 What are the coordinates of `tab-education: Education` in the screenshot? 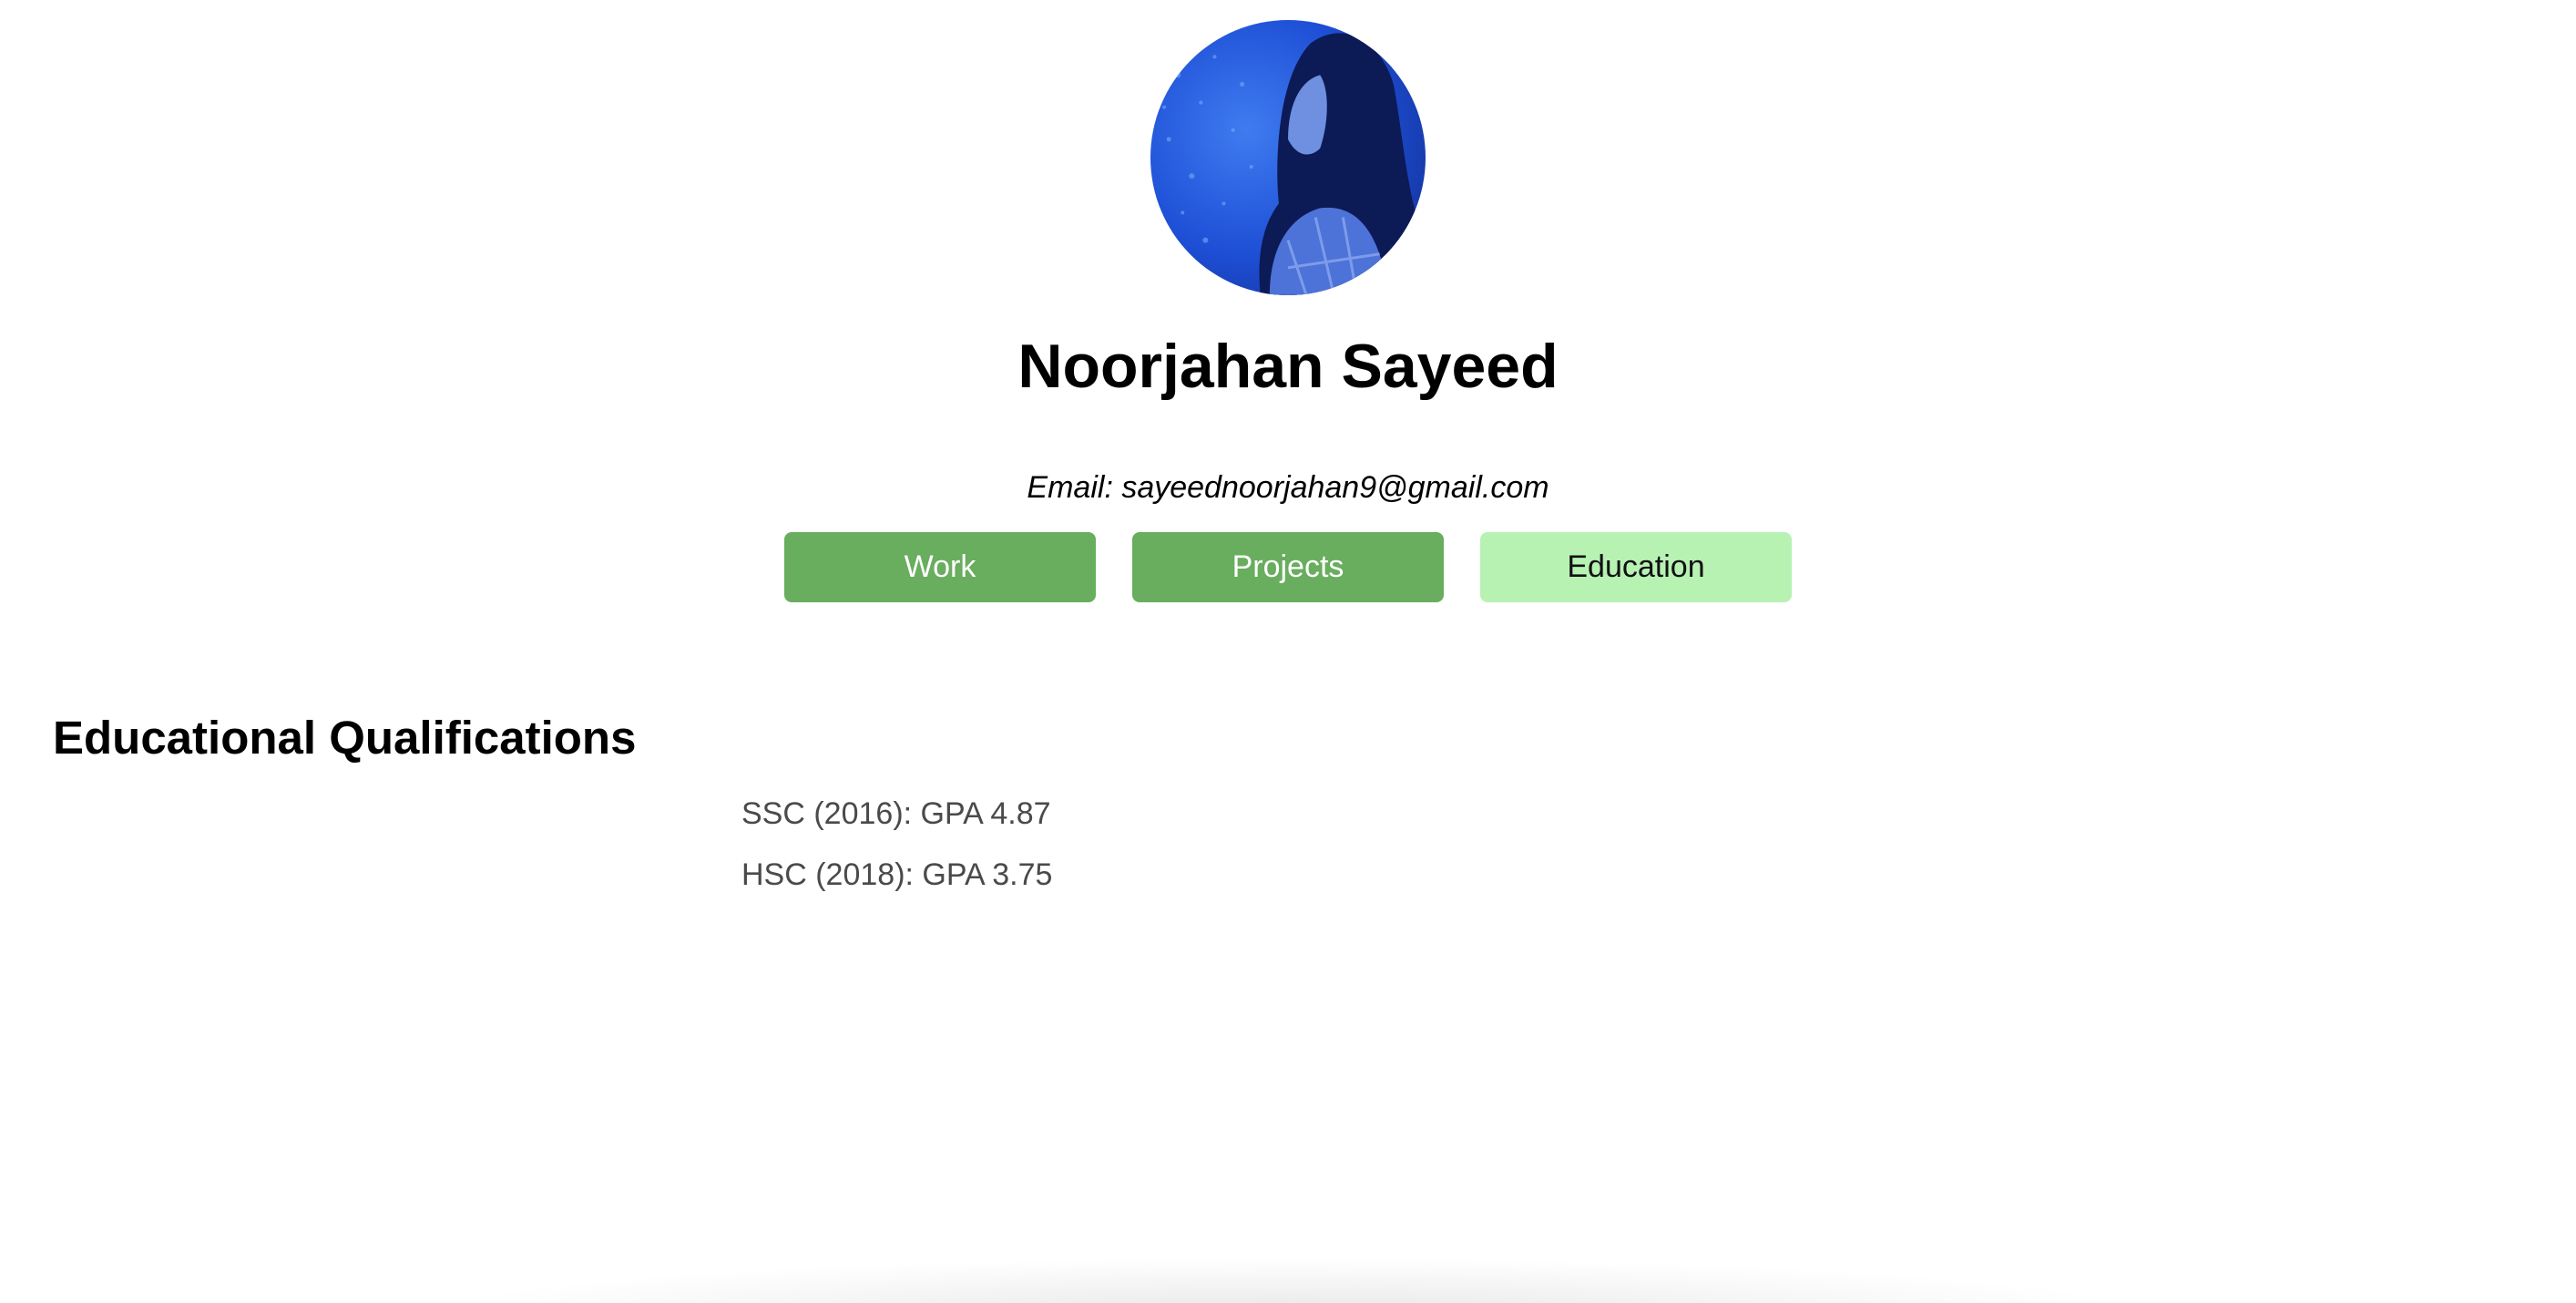 It's located at (1636, 567).